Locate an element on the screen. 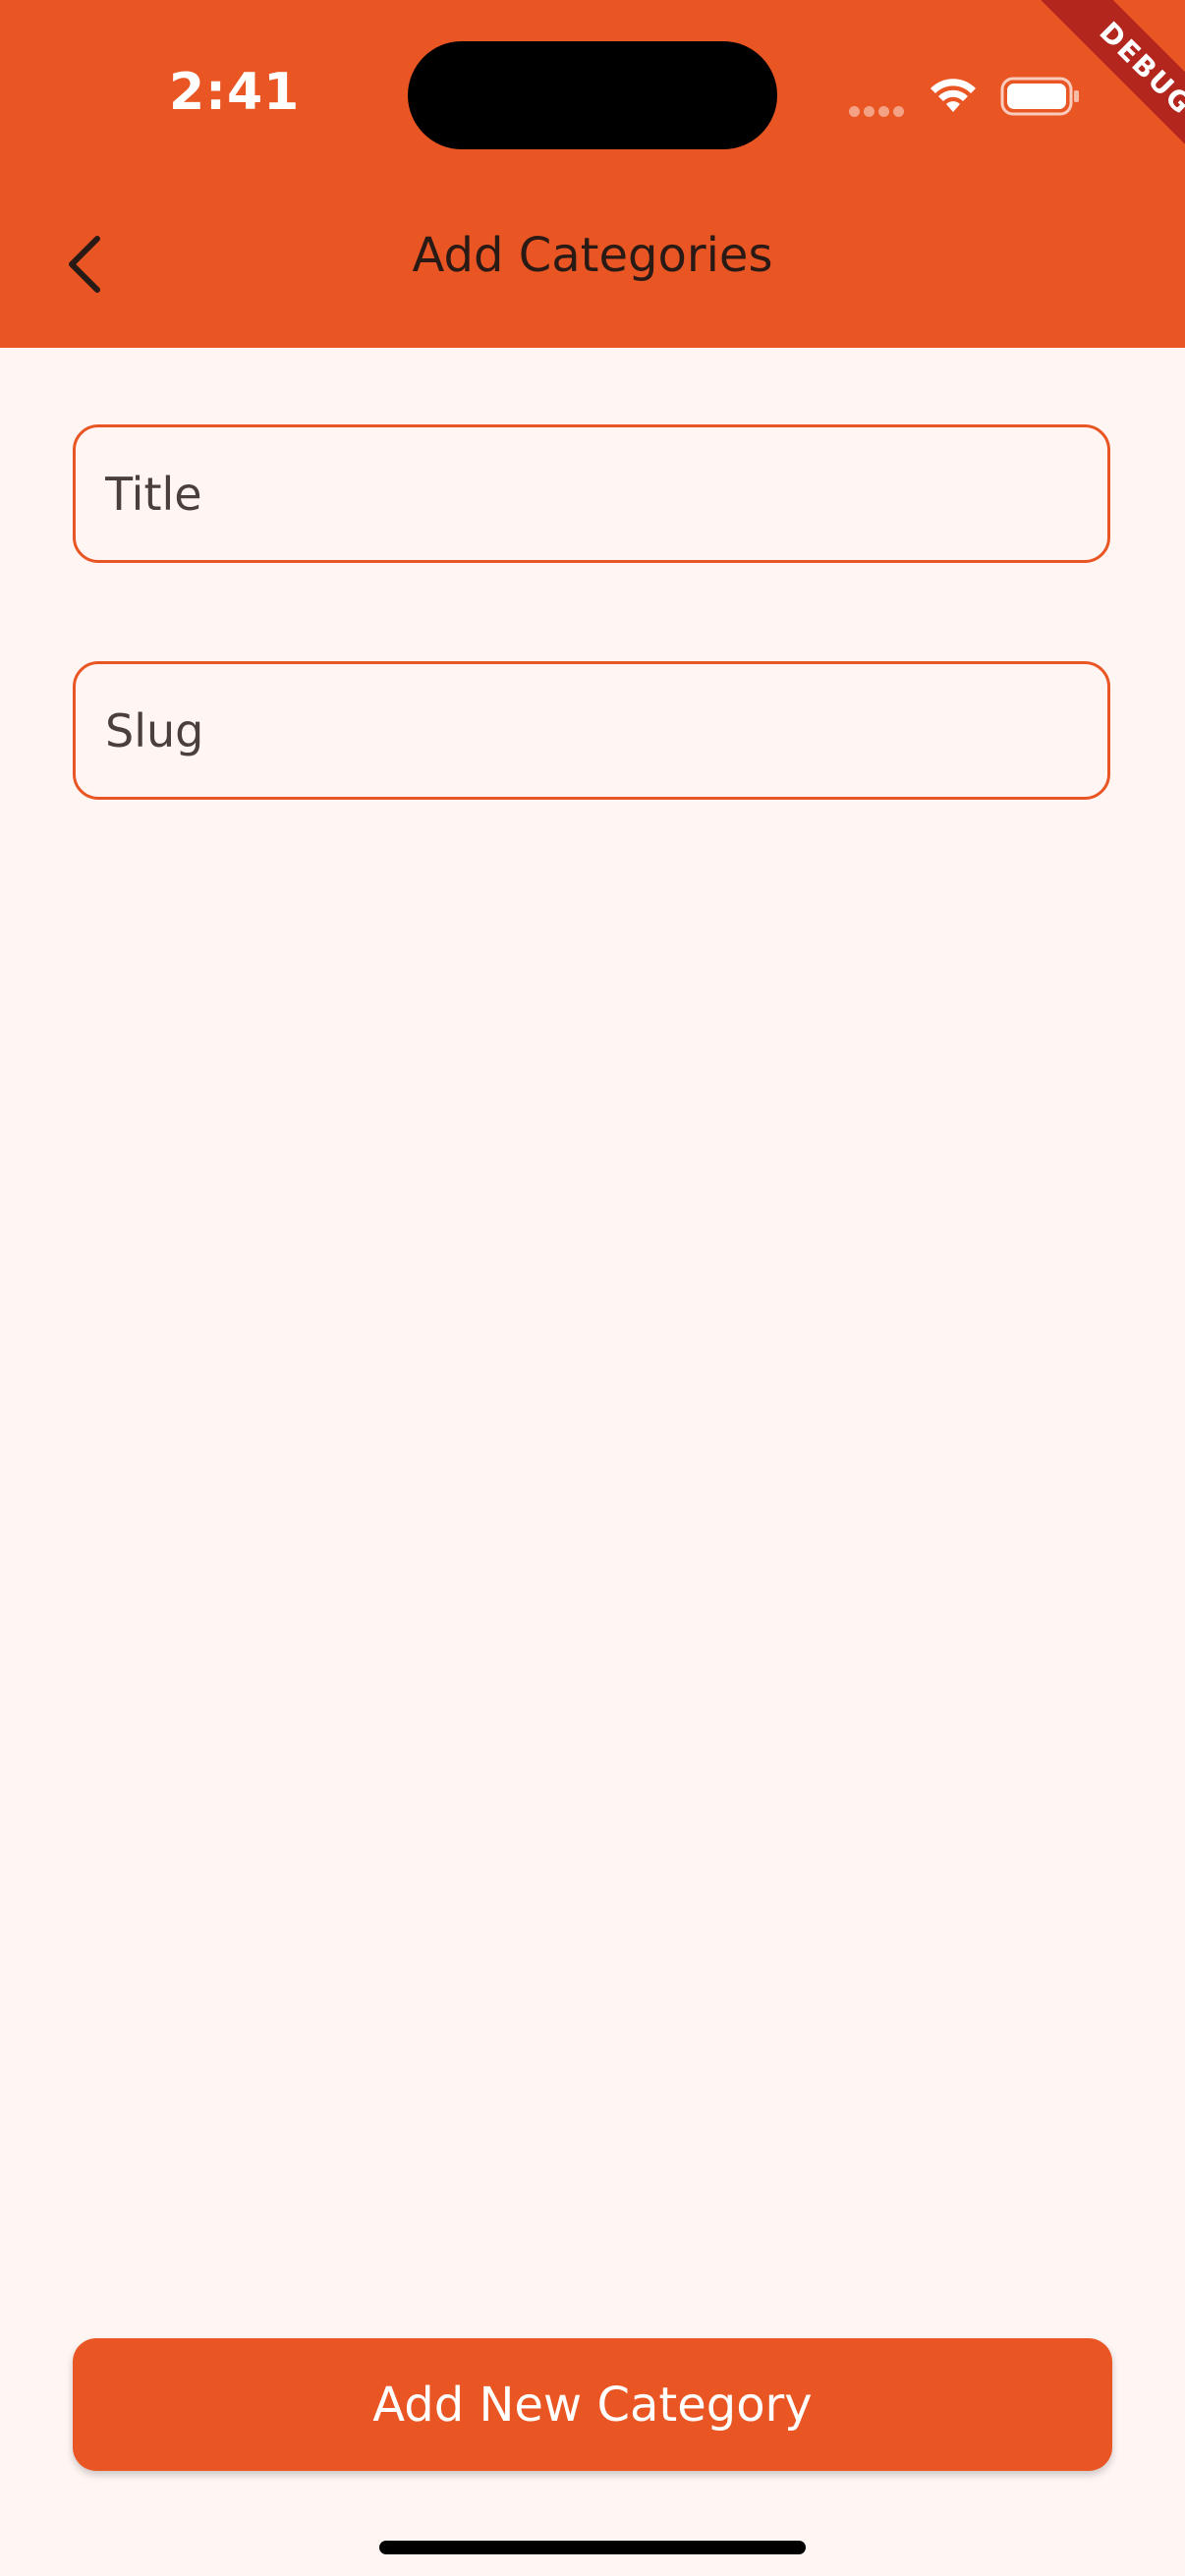 The width and height of the screenshot is (1185, 2576). debug-banner: DEBUG is located at coordinates (1087, 98).